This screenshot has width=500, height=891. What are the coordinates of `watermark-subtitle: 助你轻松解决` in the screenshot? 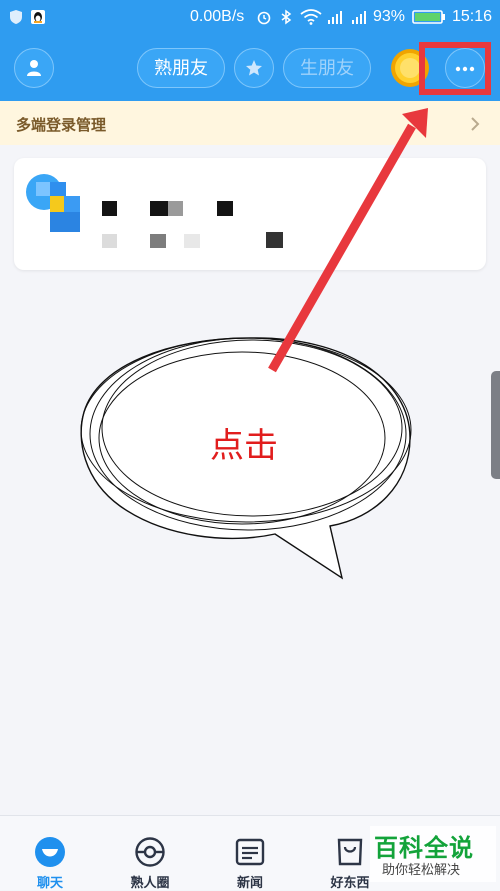 It's located at (421, 869).